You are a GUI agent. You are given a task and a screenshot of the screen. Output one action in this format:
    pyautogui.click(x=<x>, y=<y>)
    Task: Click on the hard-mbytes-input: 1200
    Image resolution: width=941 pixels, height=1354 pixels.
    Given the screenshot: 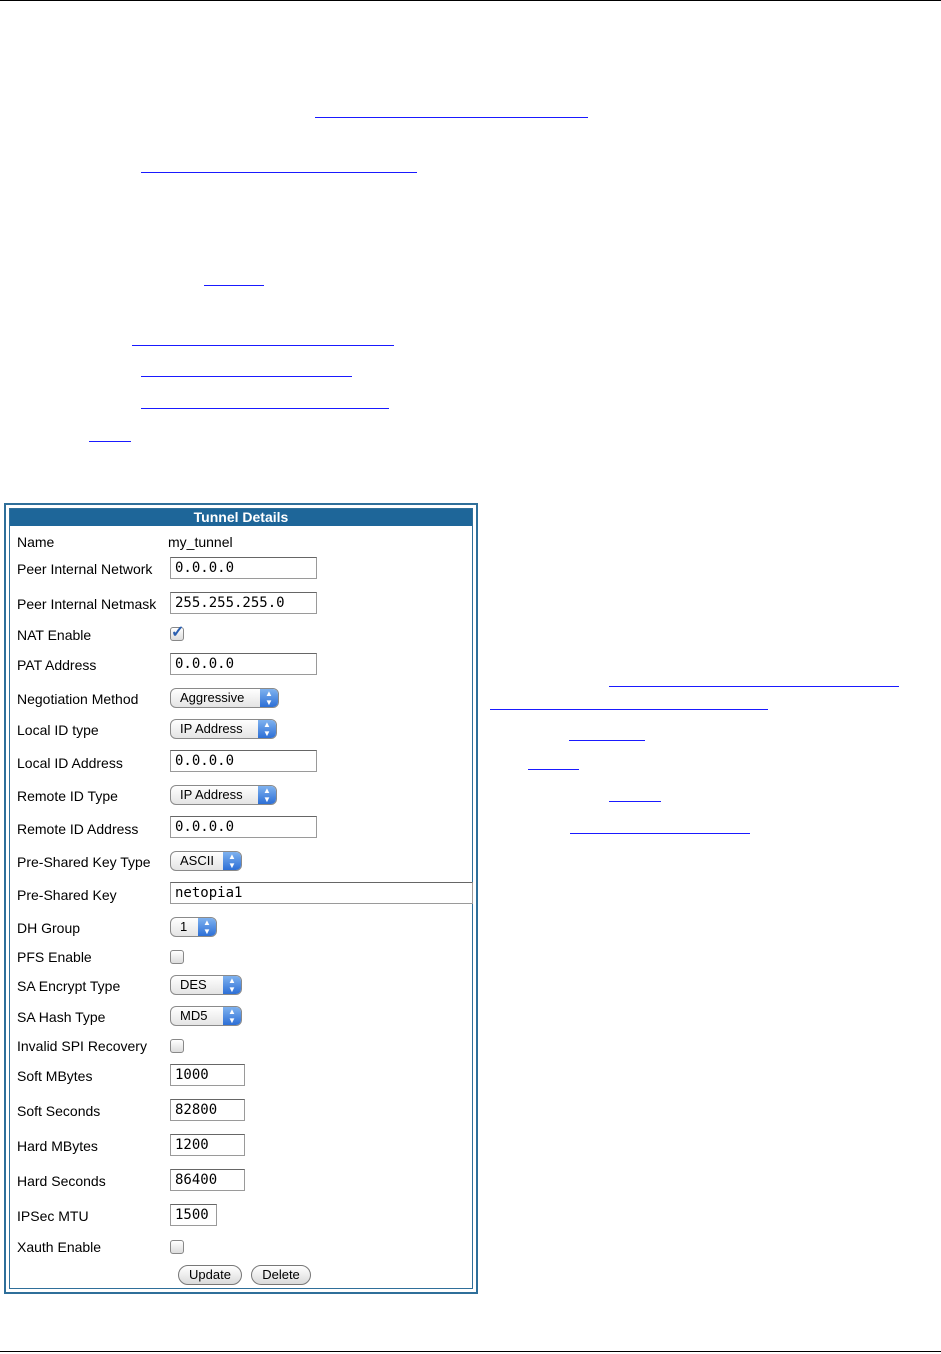 What is the action you would take?
    pyautogui.click(x=207, y=1145)
    